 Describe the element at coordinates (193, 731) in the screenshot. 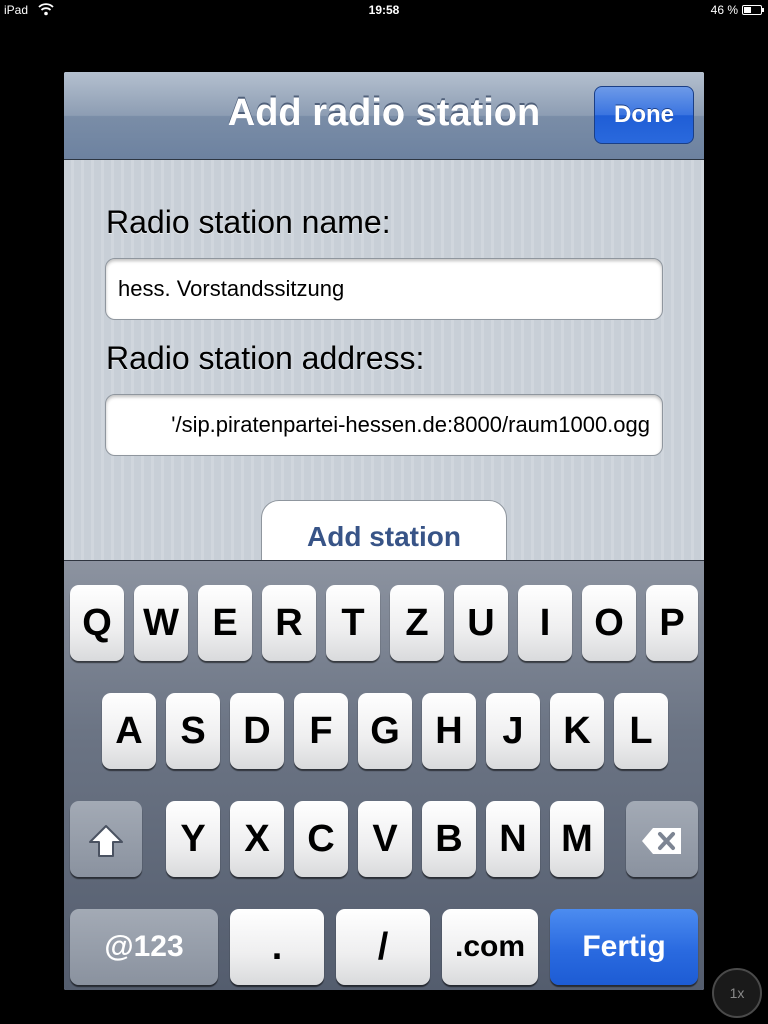

I see `key-s: S` at that location.